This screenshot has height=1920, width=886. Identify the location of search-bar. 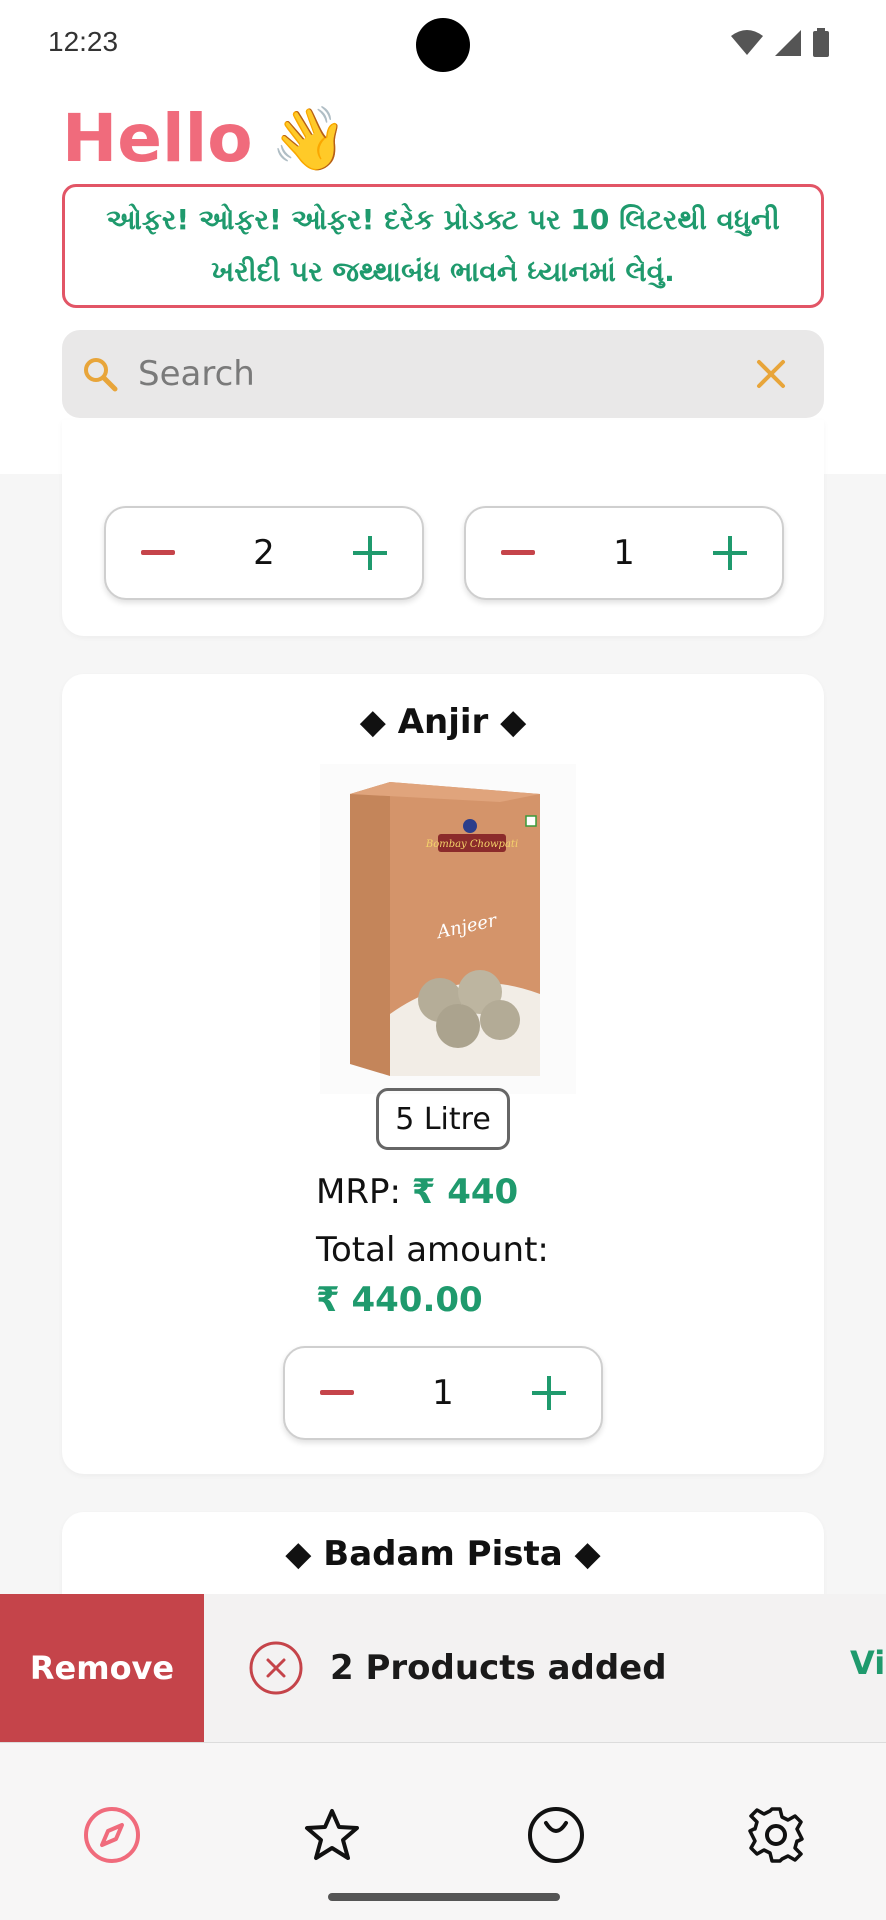
(443, 374).